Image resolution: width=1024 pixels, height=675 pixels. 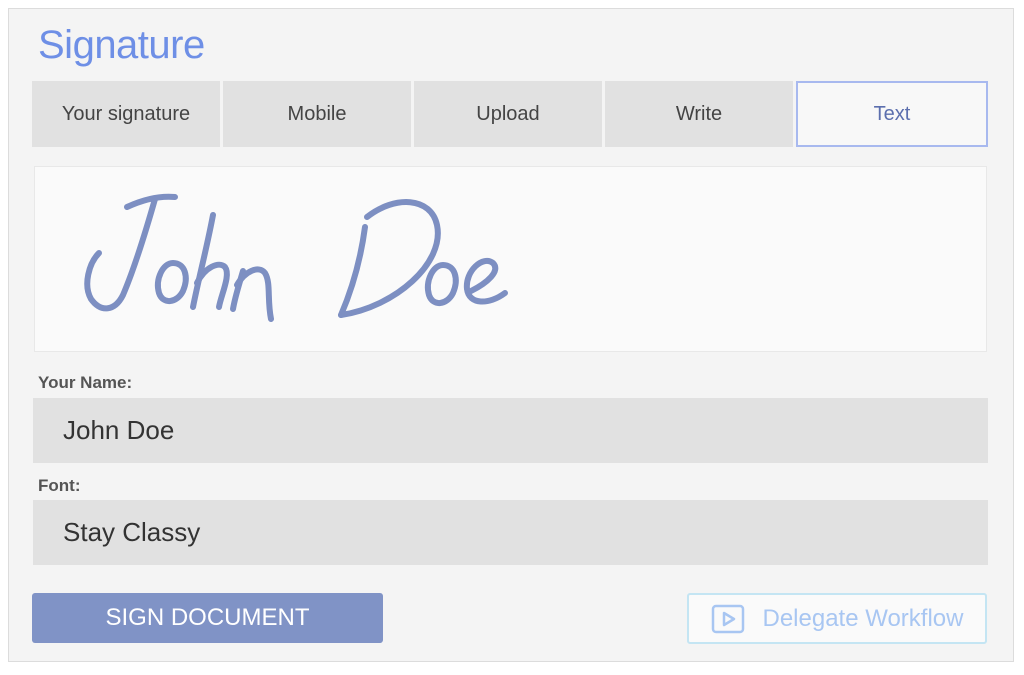 What do you see at coordinates (510, 532) in the screenshot?
I see `font-select: Stay Classy` at bounding box center [510, 532].